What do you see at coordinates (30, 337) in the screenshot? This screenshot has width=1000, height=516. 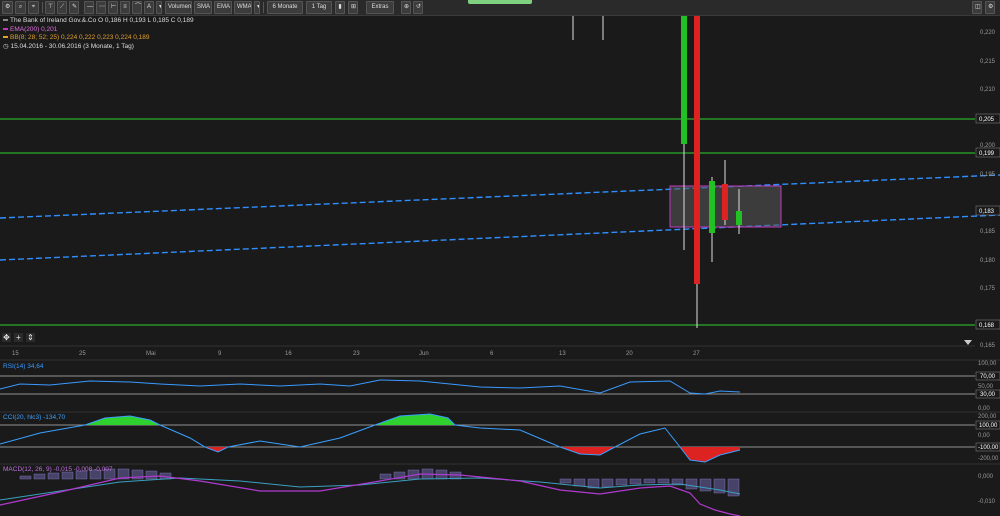 I see `expand-icon: ⇕` at bounding box center [30, 337].